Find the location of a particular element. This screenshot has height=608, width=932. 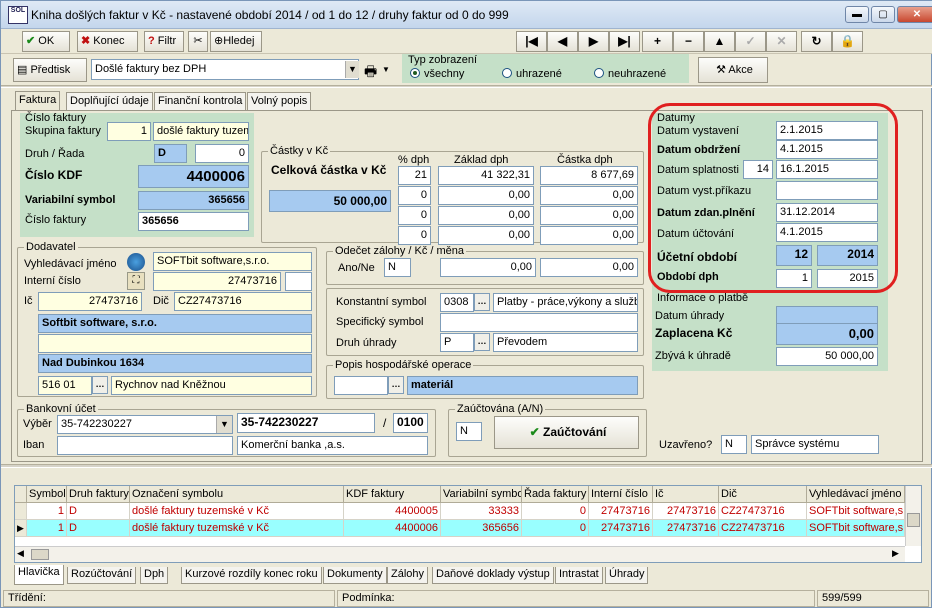

druh-field: D is located at coordinates (170, 153).